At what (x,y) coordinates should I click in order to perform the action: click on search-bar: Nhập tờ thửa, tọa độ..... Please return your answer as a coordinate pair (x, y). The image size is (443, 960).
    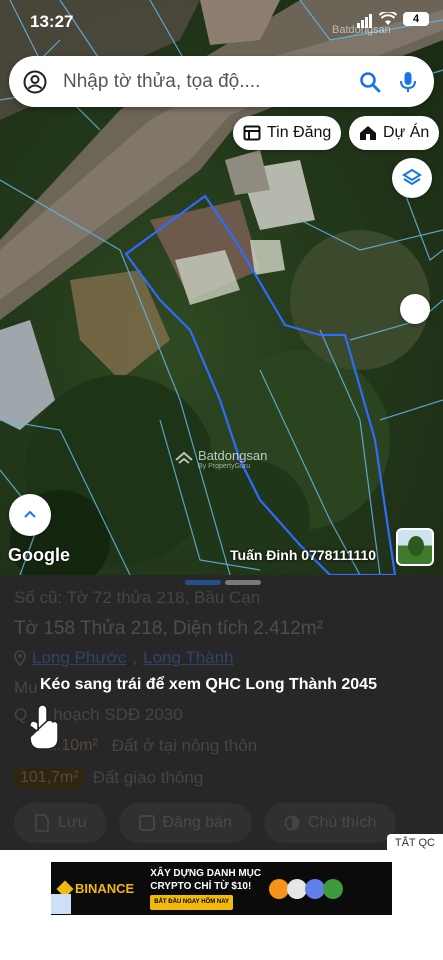
    Looking at the image, I should click on (221, 81).